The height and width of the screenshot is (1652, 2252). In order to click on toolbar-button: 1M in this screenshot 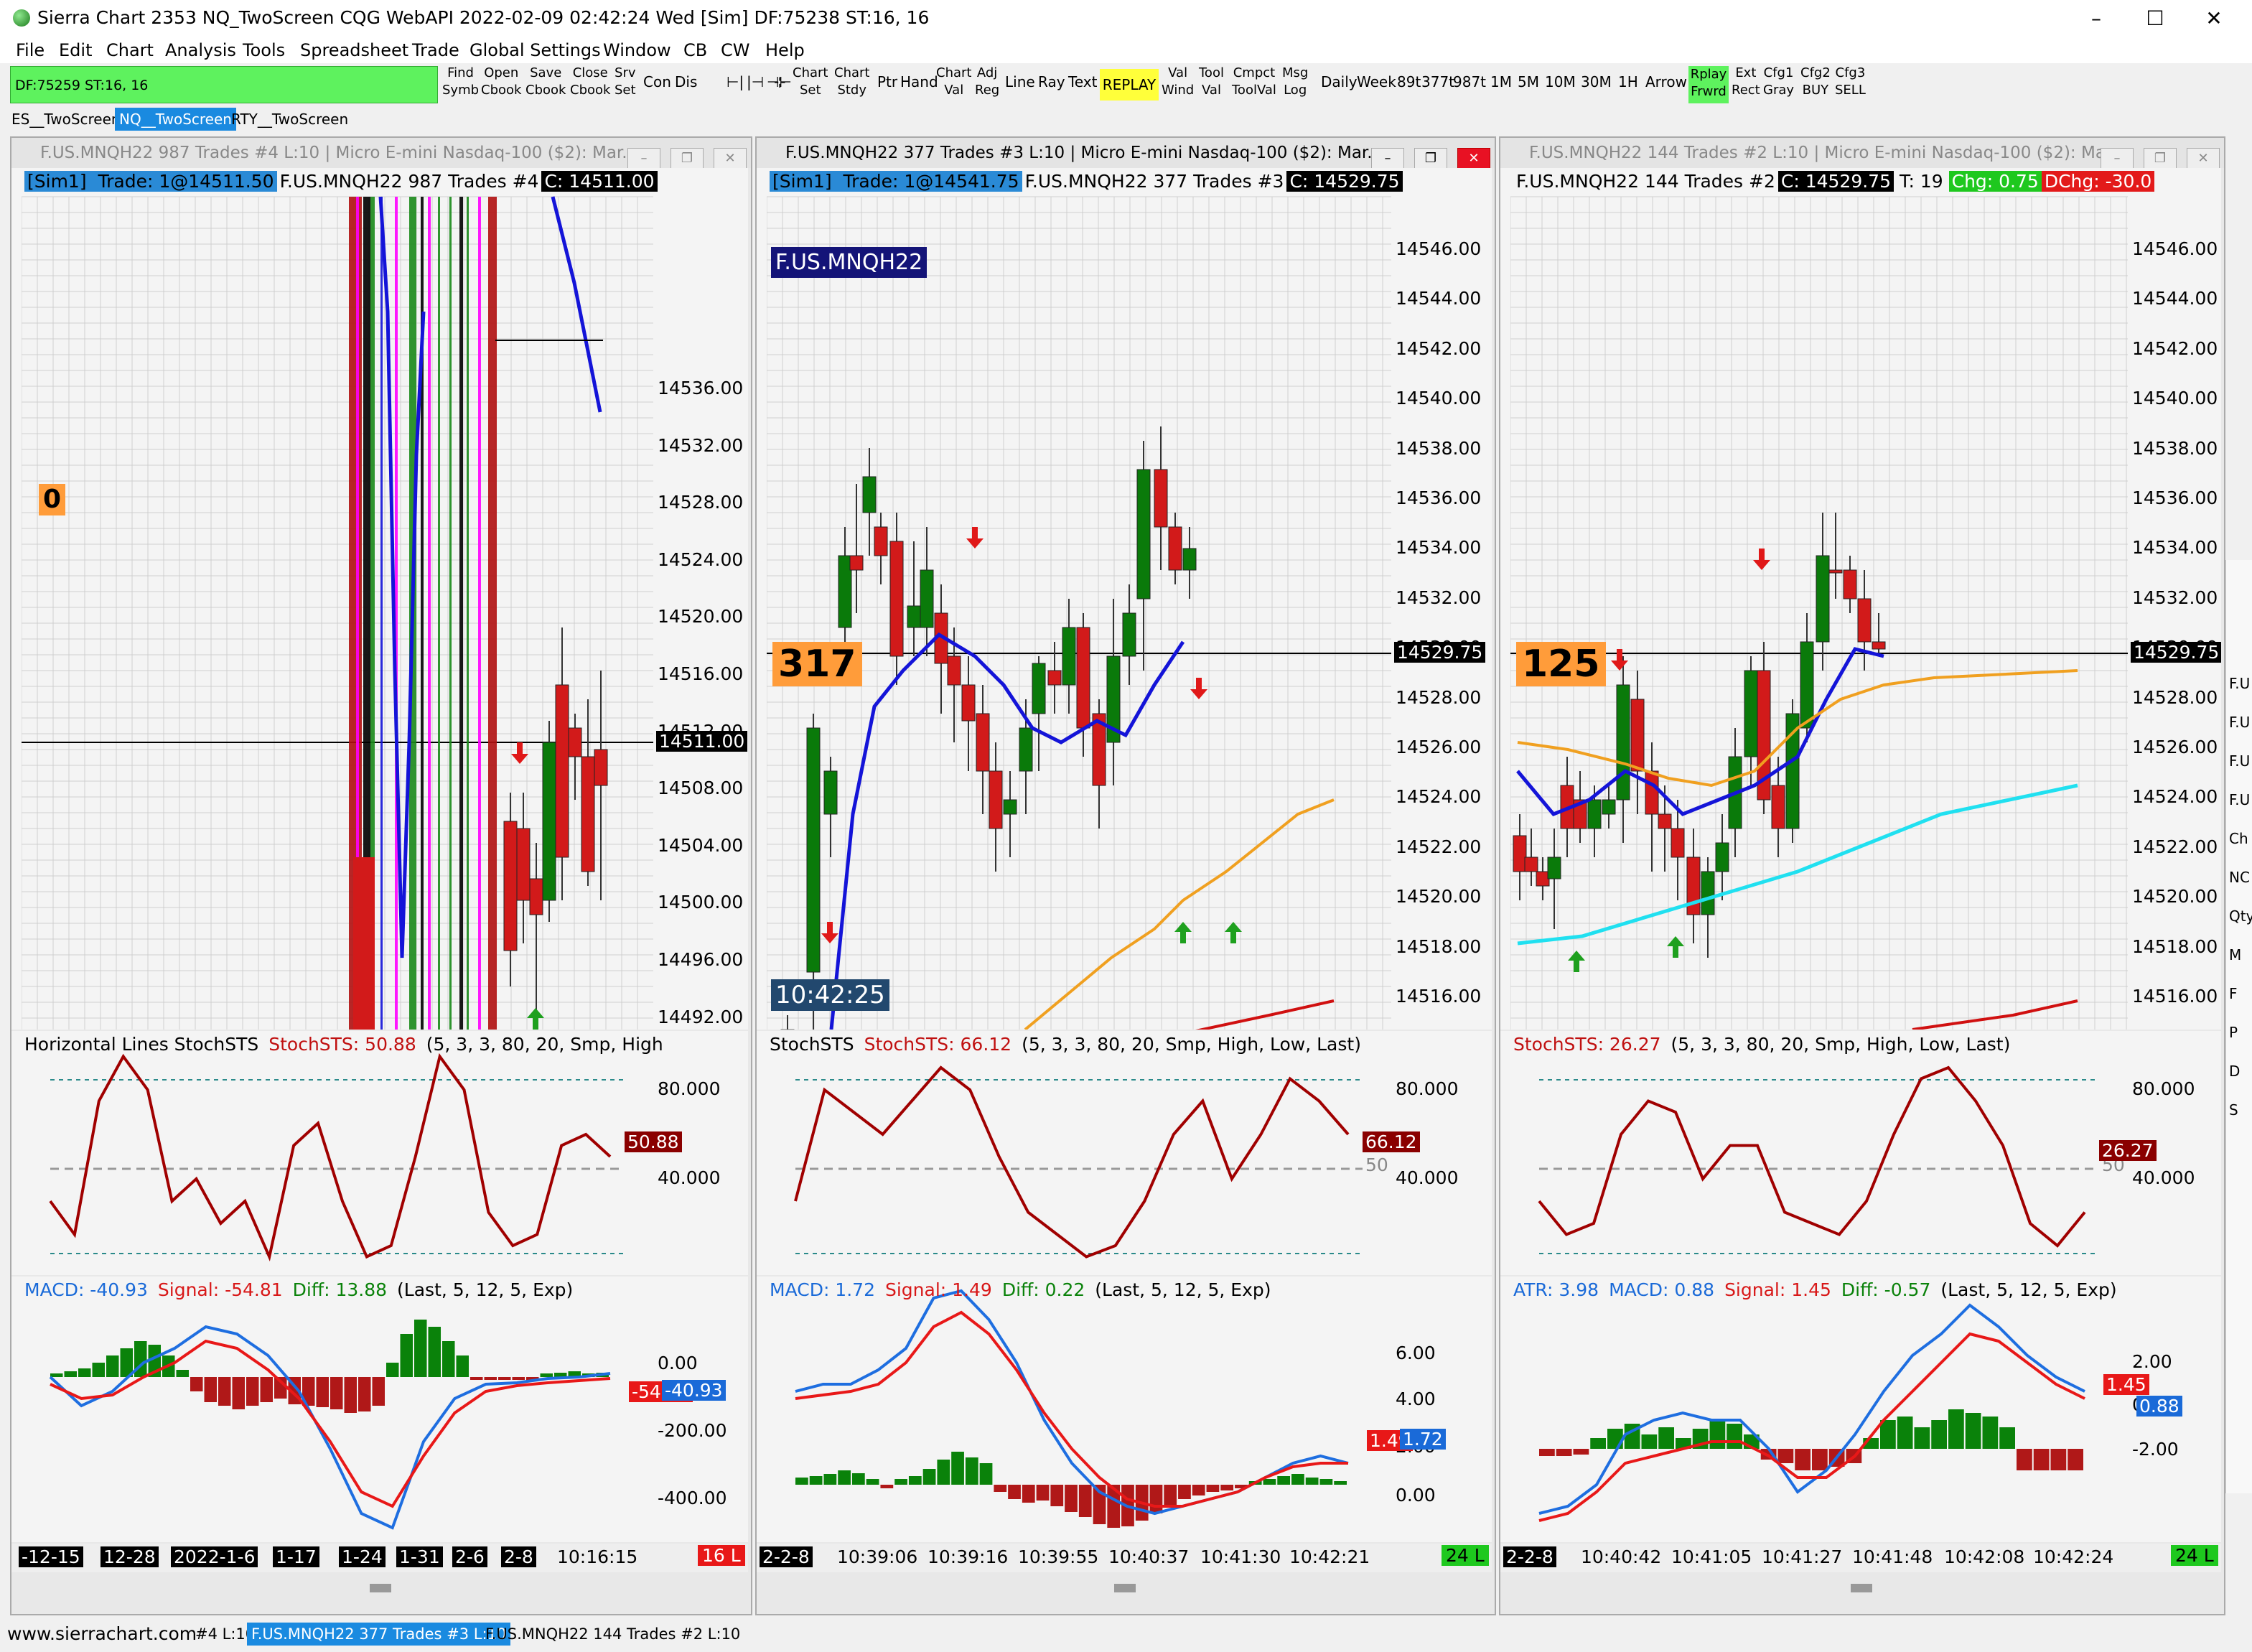, I will do `click(1501, 81)`.